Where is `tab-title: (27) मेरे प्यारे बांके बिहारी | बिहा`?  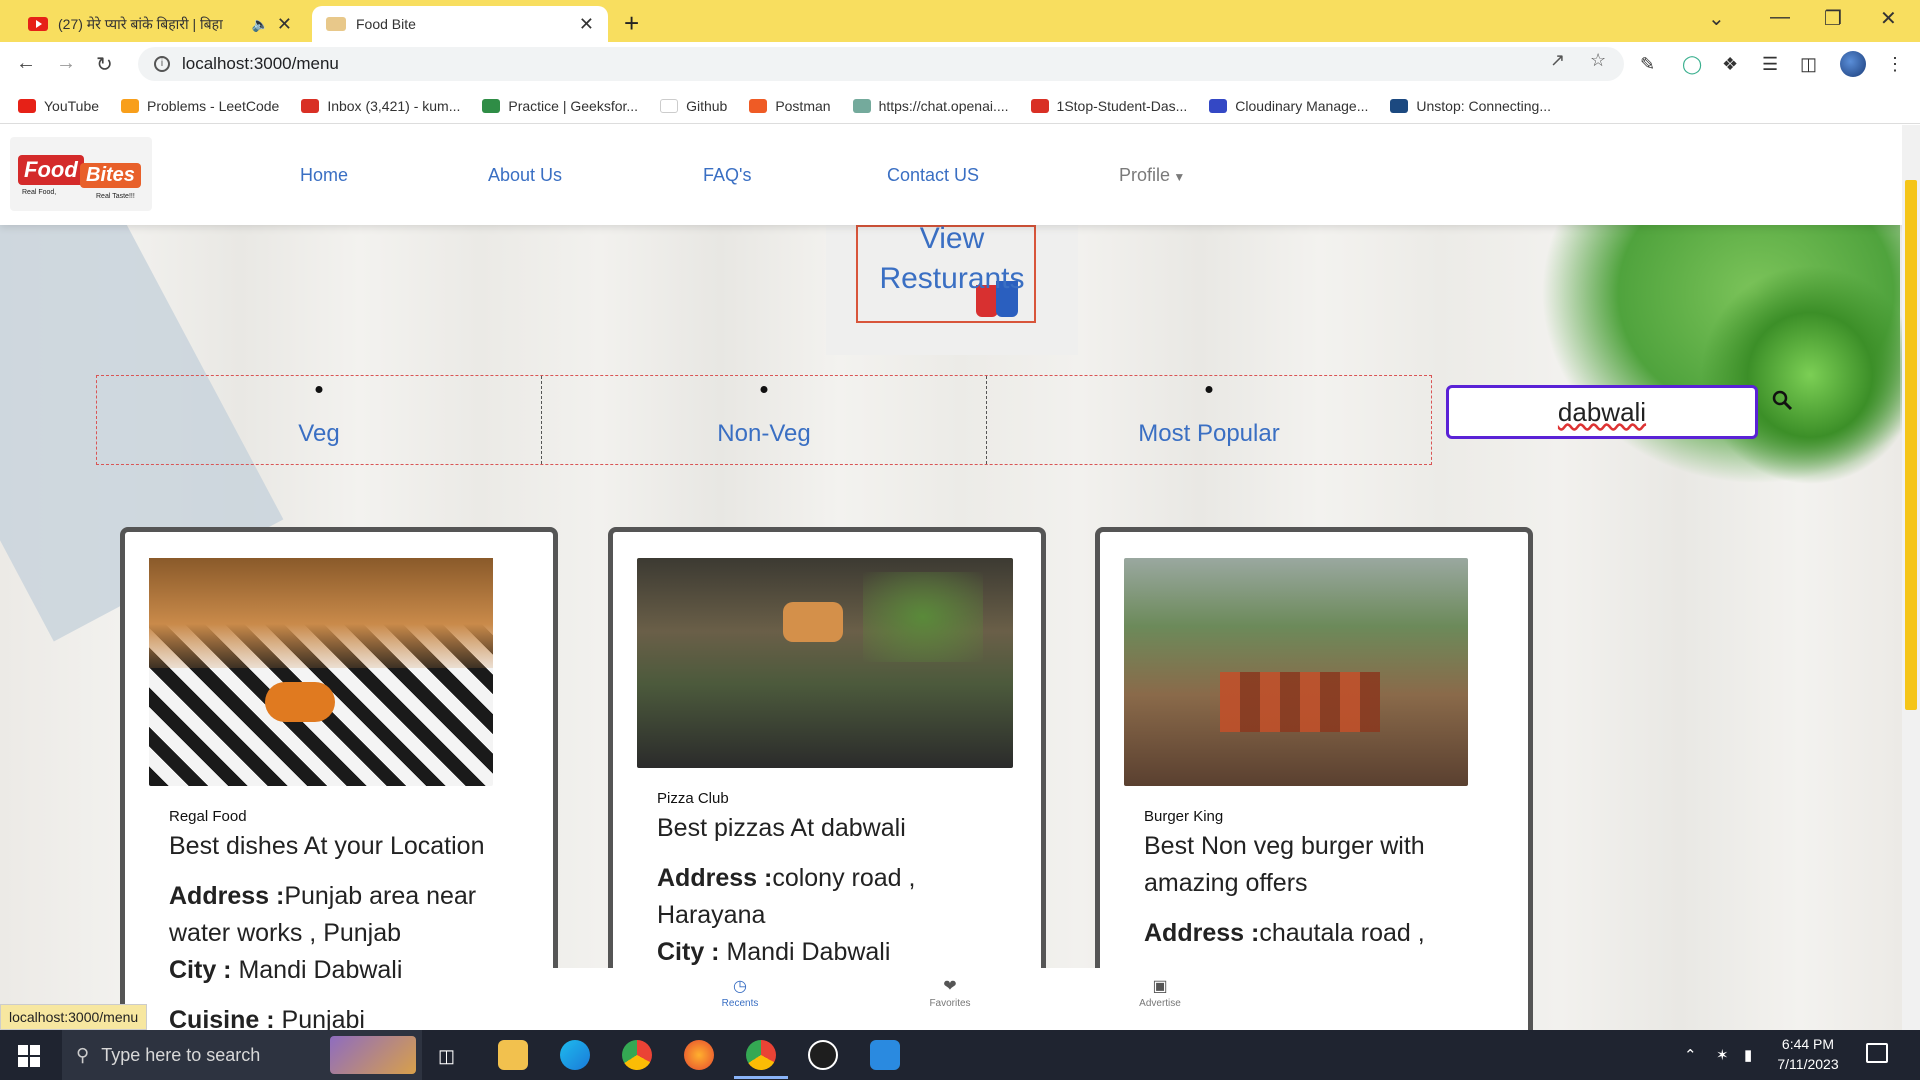
tab-title: (27) मेरे प्यारे बांके बिहारी | बिहा is located at coordinates (140, 23).